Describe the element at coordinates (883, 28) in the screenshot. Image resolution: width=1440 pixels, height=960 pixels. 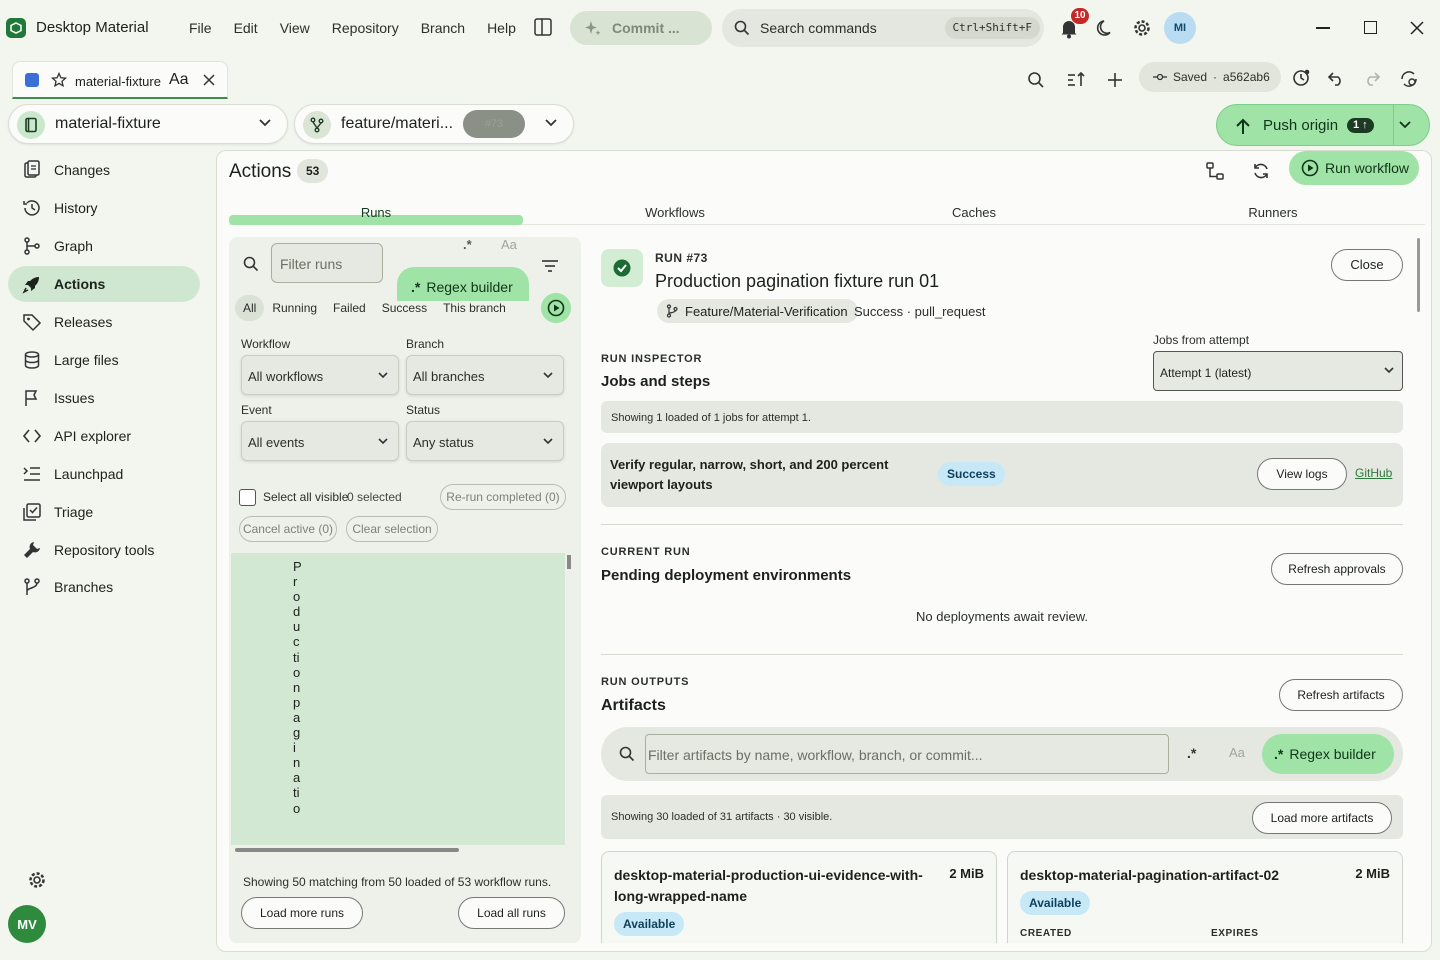
I see `command-search-input: Search commands Ctrl+Shift+F` at that location.